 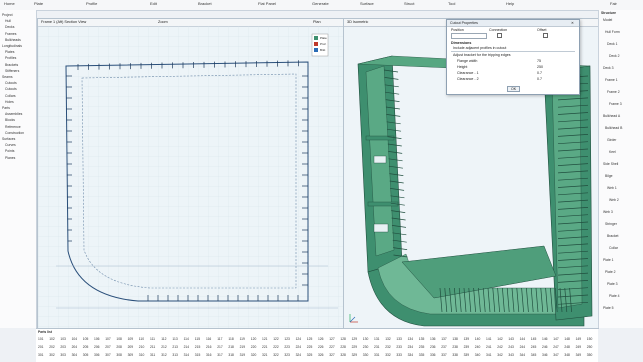 What do you see at coordinates (613, 92) in the screenshot?
I see `structure-tree-item: Frame 2` at bounding box center [613, 92].